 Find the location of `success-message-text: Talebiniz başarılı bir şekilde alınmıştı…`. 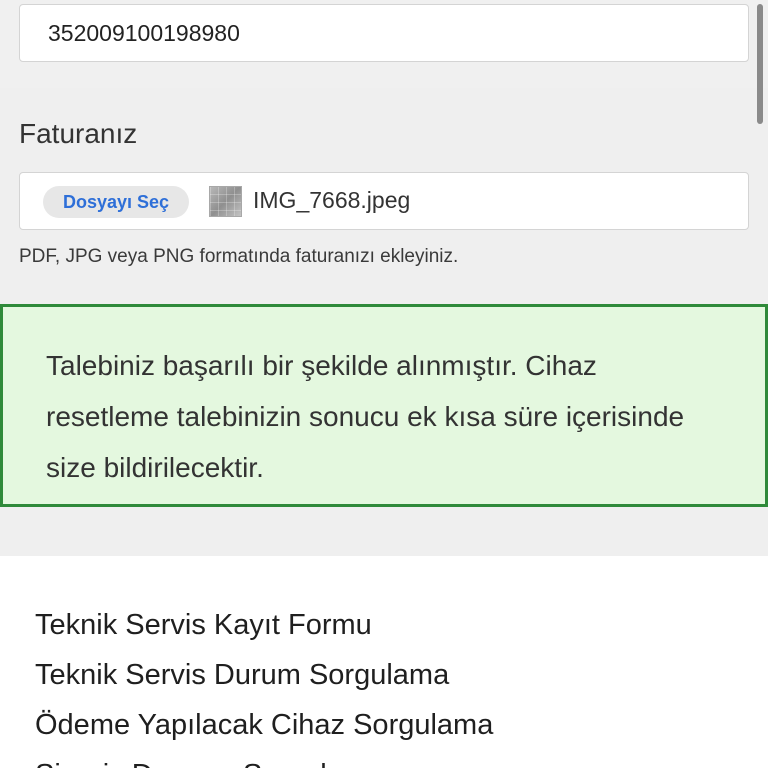

success-message-text: Talebiniz başarılı bir şekilde alınmıştı… is located at coordinates (365, 416).